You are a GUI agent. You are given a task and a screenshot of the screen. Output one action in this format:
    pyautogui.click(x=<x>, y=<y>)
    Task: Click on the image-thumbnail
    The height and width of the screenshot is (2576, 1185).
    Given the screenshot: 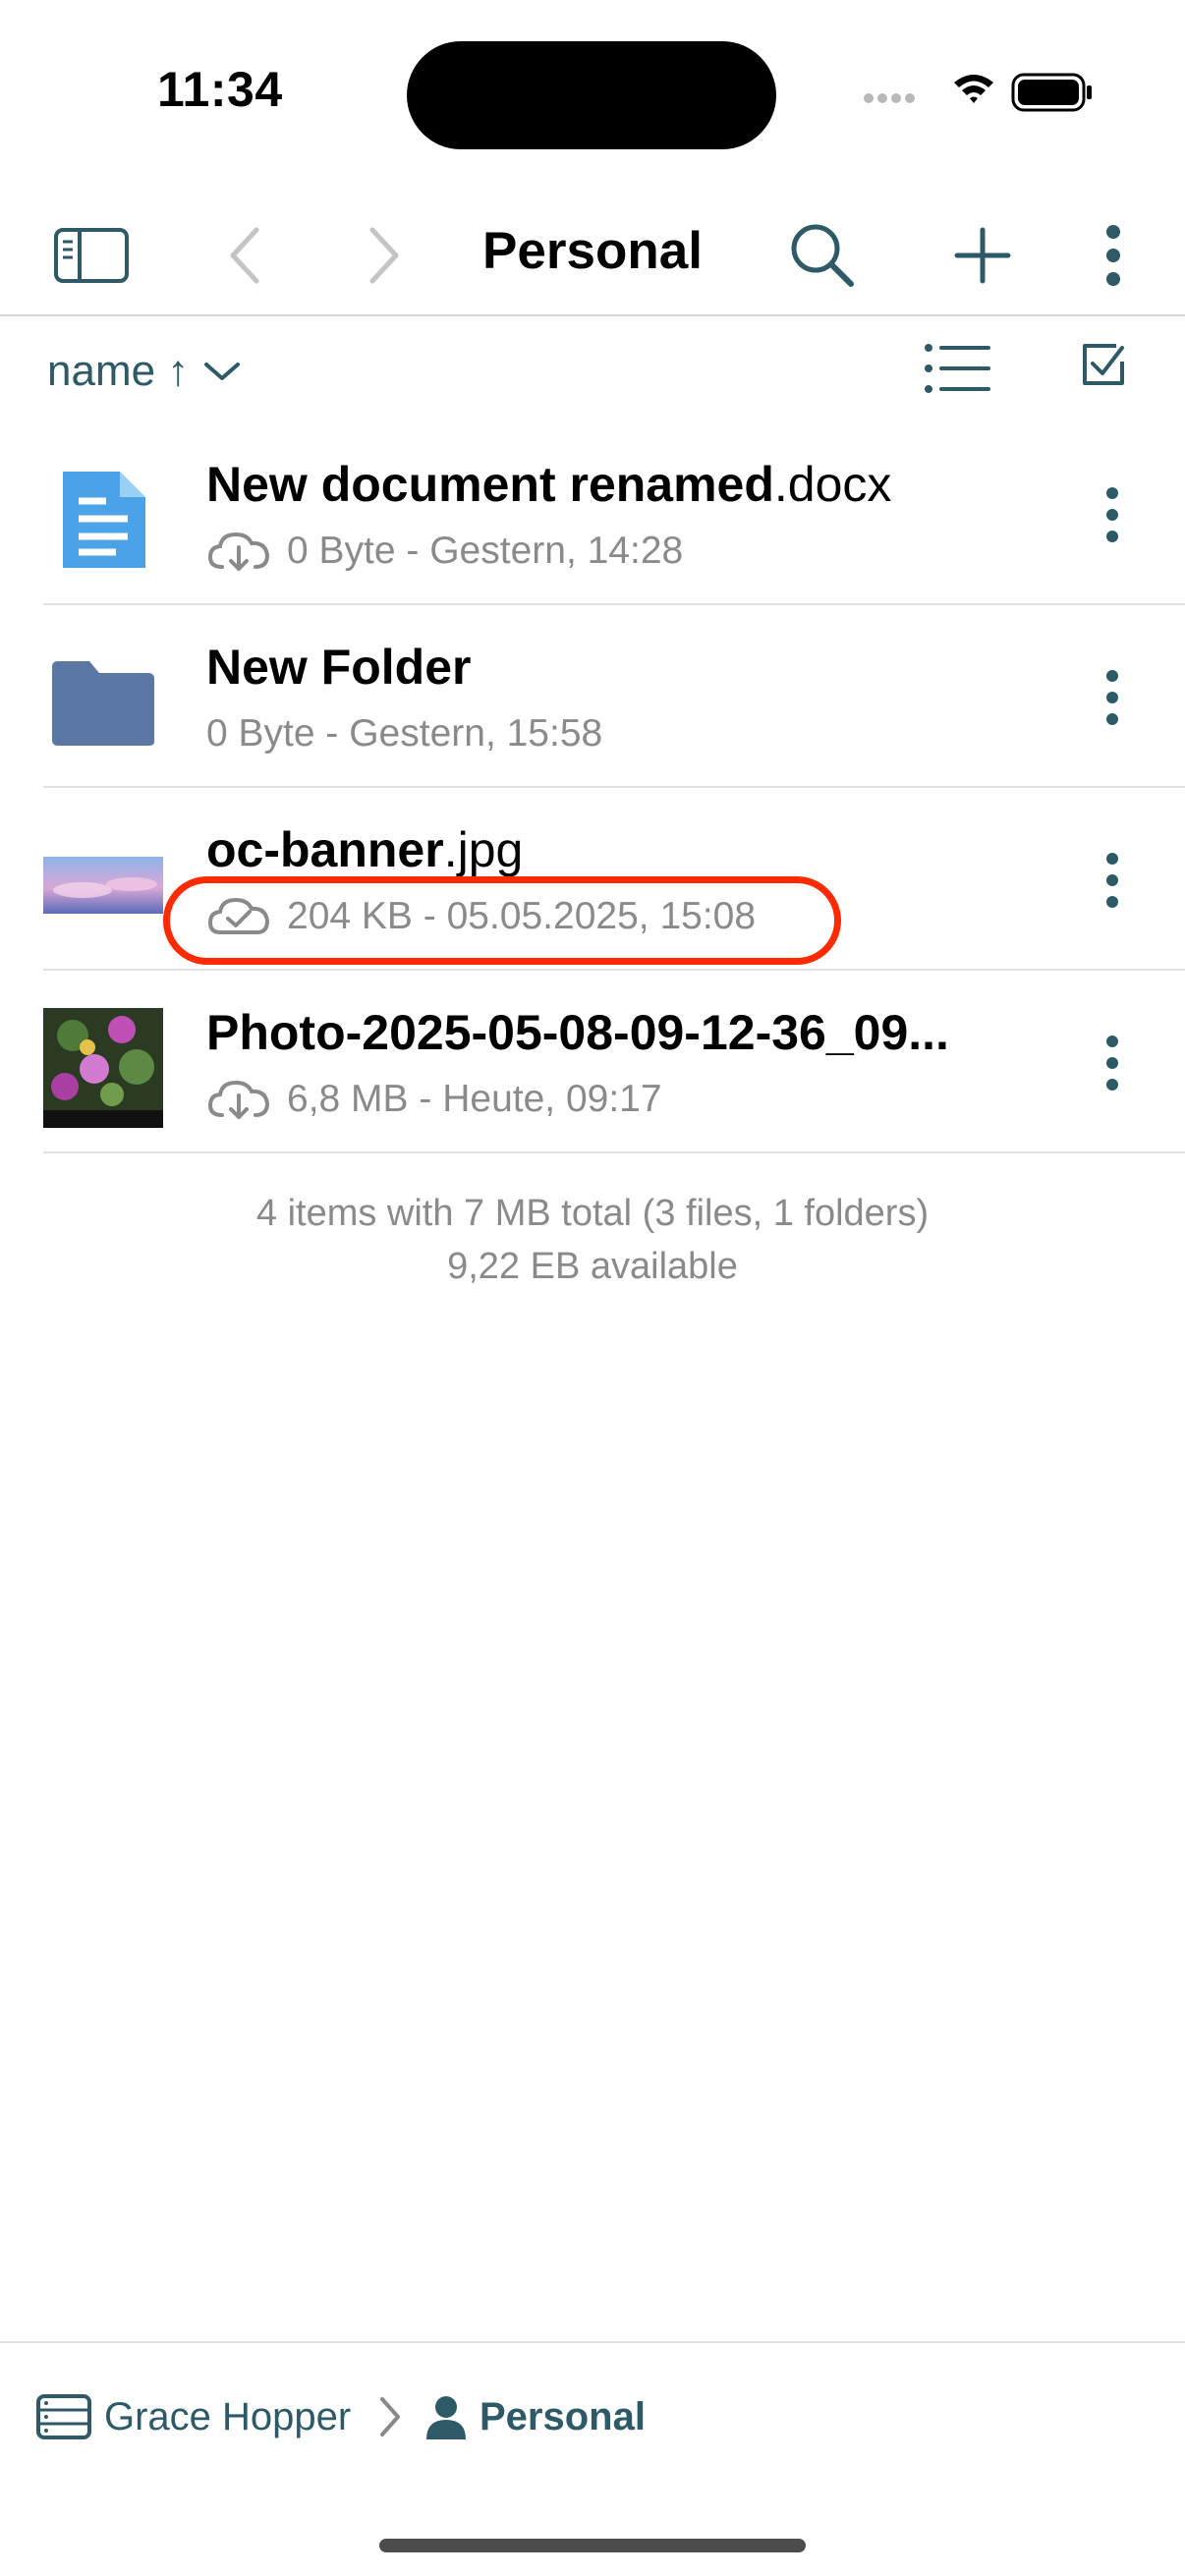 What is the action you would take?
    pyautogui.click(x=103, y=885)
    